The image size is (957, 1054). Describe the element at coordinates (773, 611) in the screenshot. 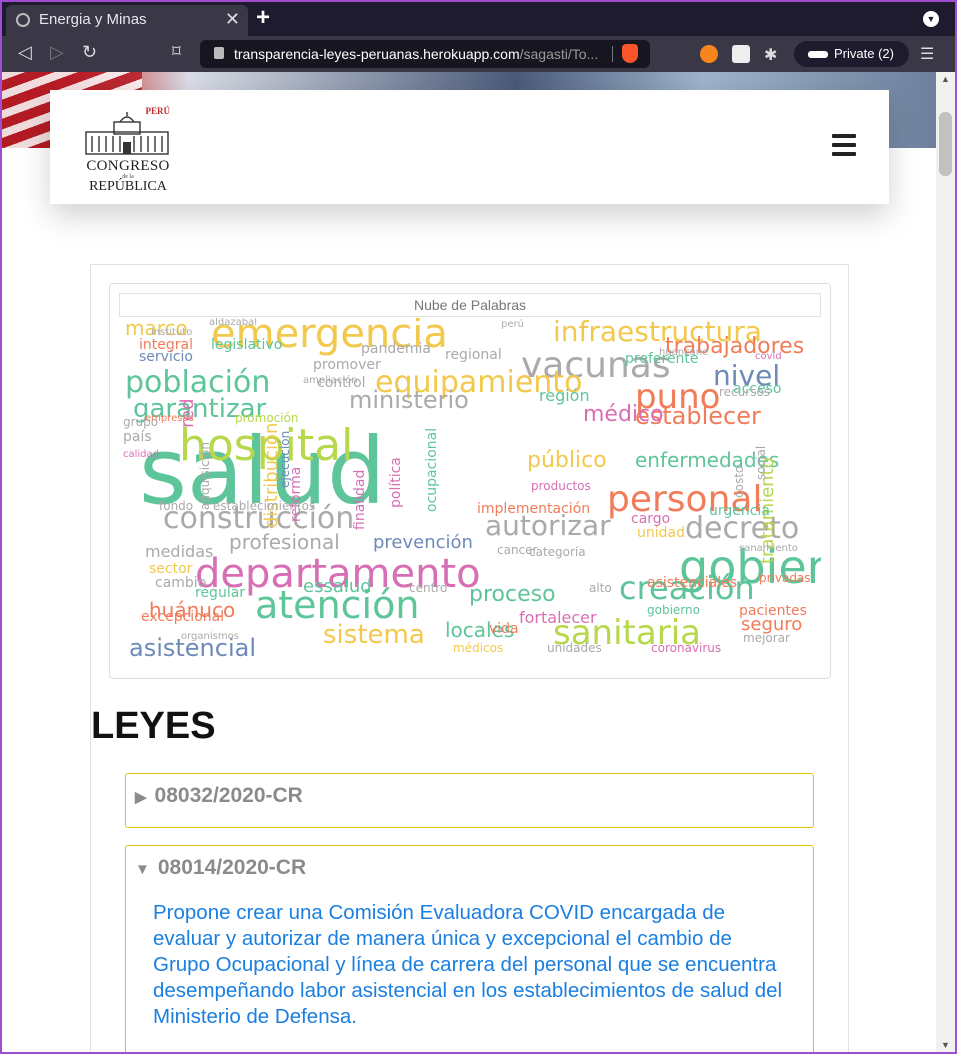

I see `wordcloud-word: pacientes` at that location.